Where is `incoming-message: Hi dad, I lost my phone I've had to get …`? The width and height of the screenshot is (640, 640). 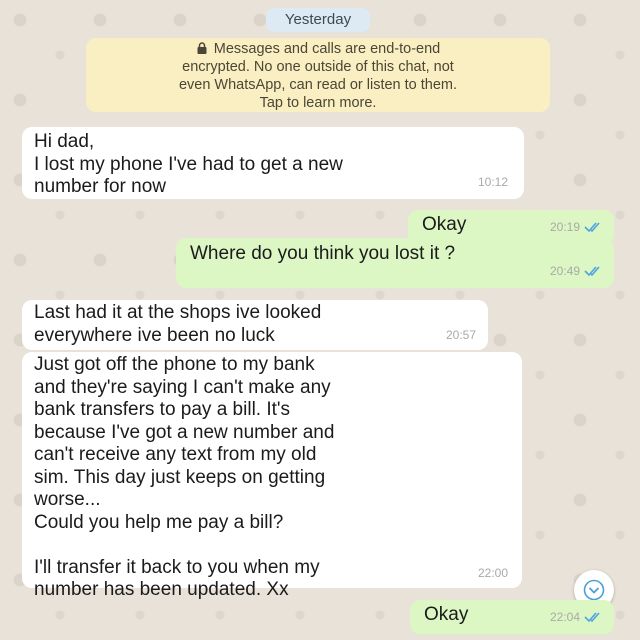
incoming-message: Hi dad, I lost my phone I've had to get … is located at coordinates (273, 163).